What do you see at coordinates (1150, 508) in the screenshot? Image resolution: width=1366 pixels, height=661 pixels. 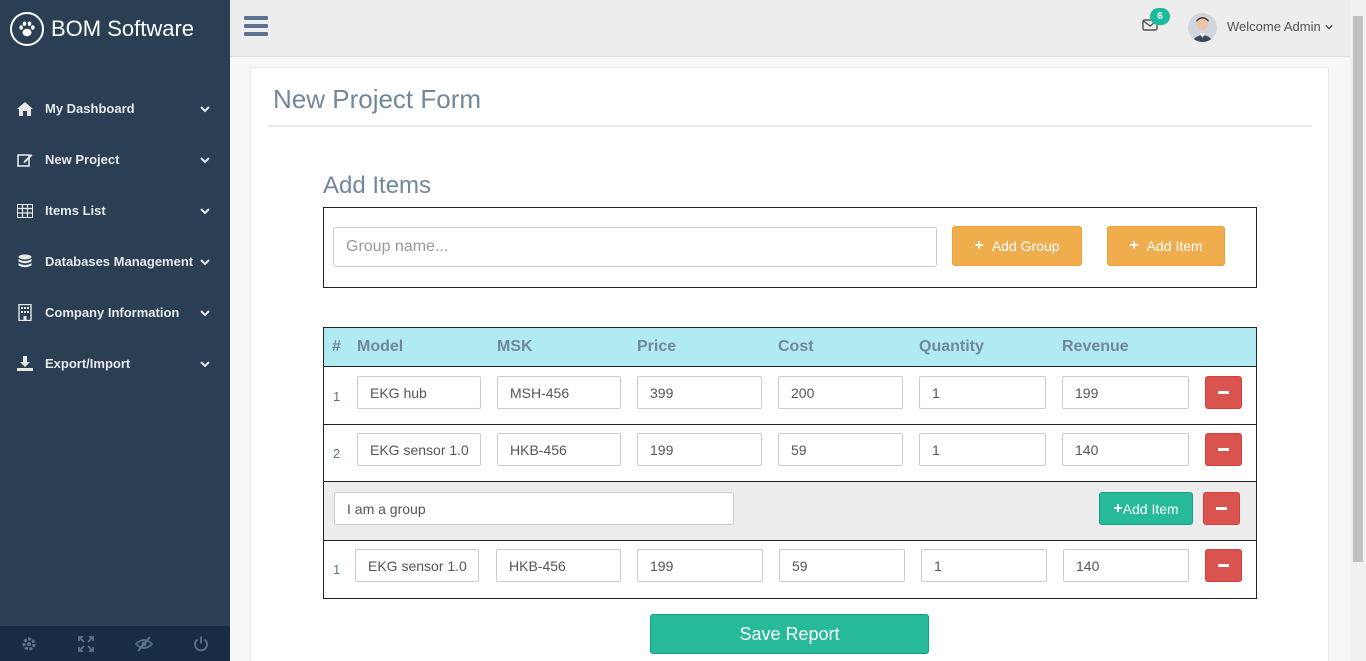 I see `group-add-item-label: Add Item` at bounding box center [1150, 508].